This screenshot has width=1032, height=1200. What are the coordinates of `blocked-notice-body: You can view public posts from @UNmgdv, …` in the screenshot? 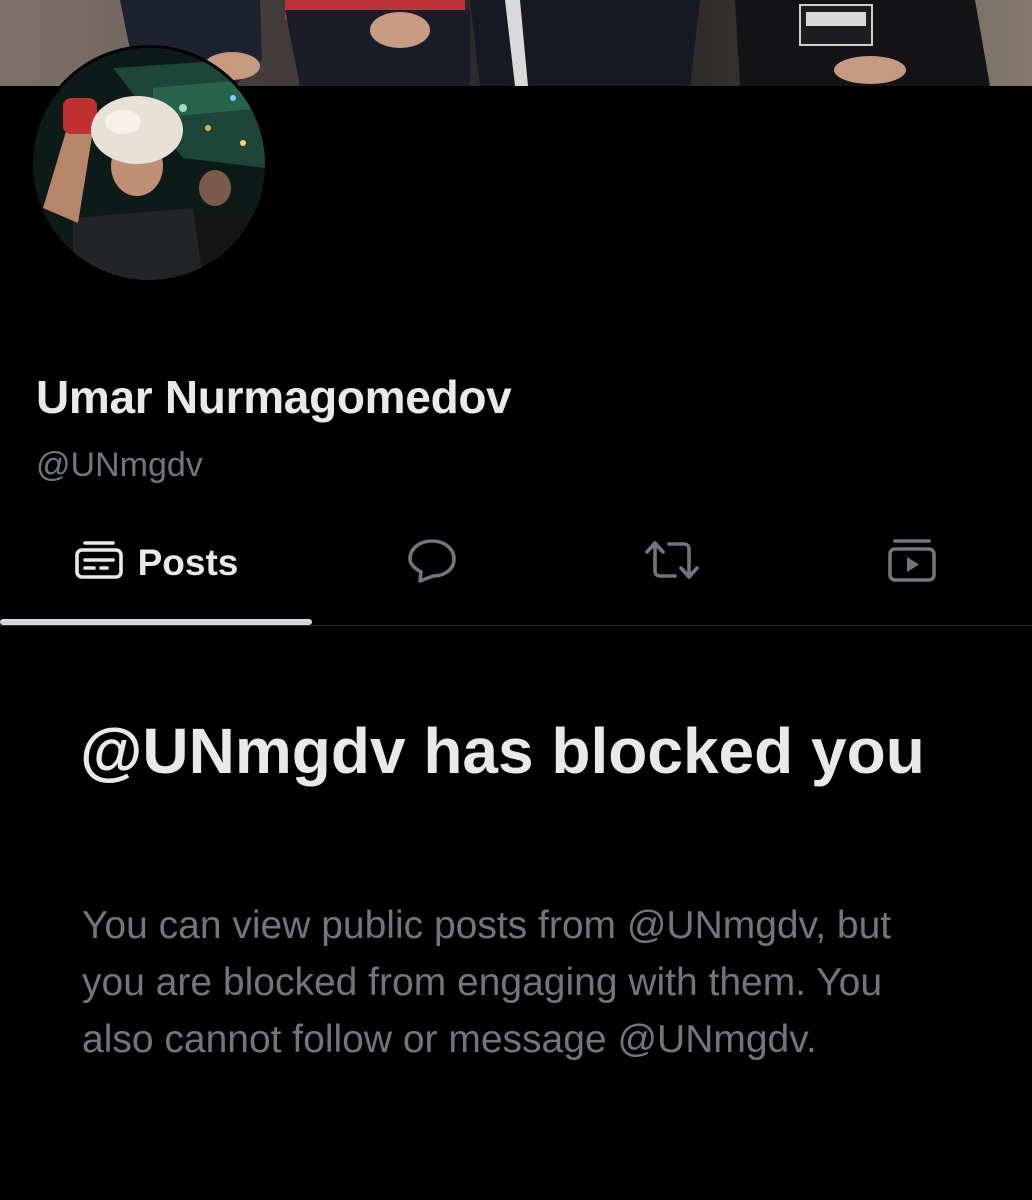 It's located at (487, 982).